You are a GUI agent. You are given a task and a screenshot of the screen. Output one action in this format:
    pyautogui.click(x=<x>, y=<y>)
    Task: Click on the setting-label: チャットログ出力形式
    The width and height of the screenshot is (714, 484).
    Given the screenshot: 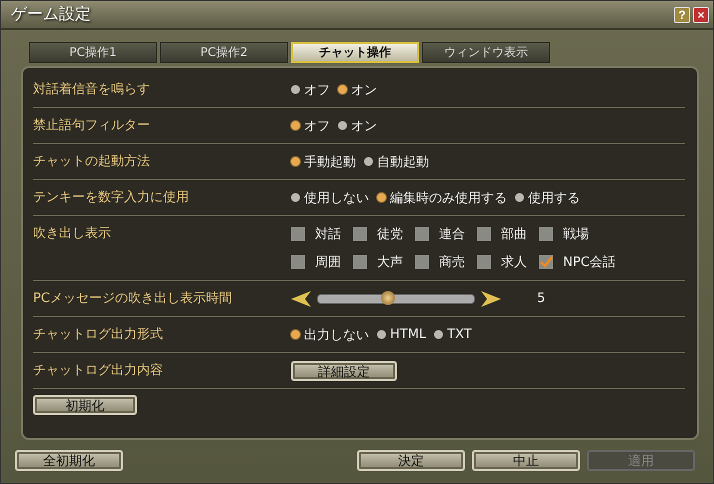 What is the action you would take?
    pyautogui.click(x=98, y=335)
    